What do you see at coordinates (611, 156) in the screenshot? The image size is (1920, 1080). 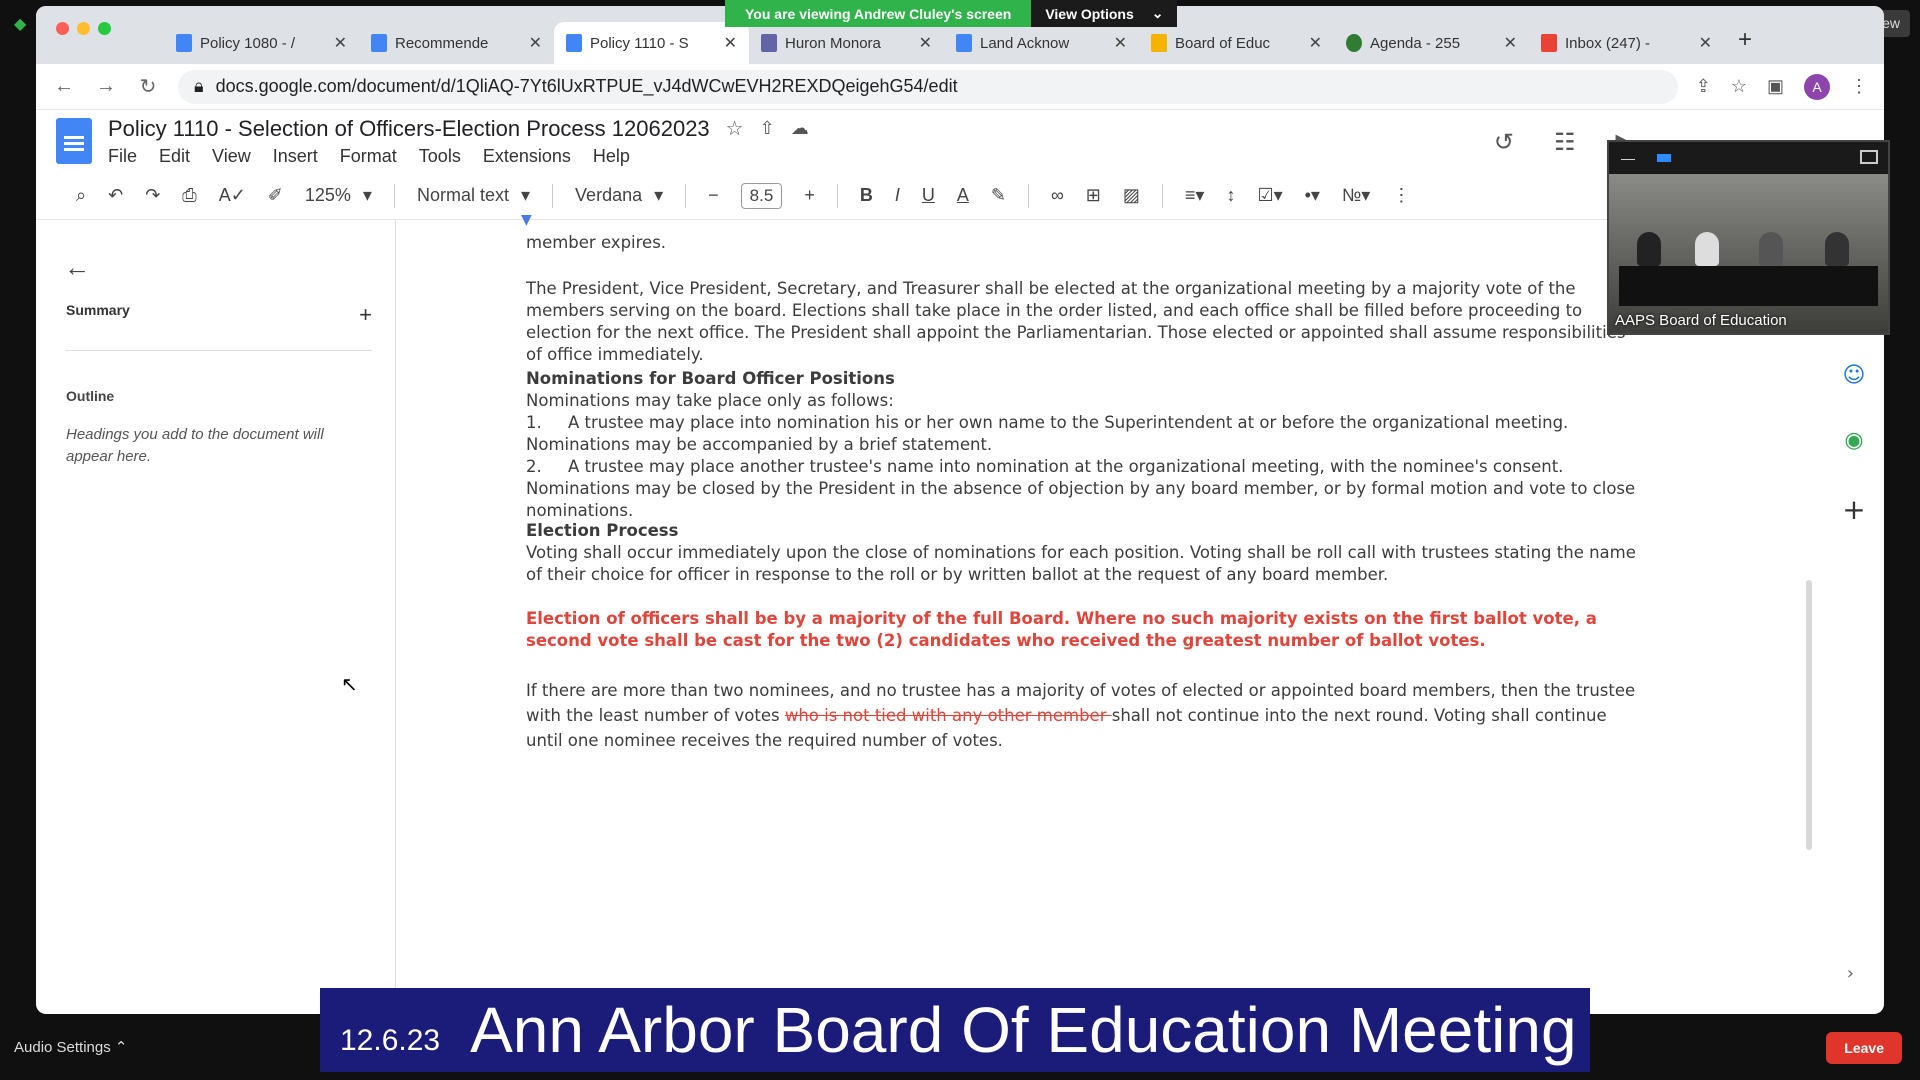 I see `menu-help: Help` at bounding box center [611, 156].